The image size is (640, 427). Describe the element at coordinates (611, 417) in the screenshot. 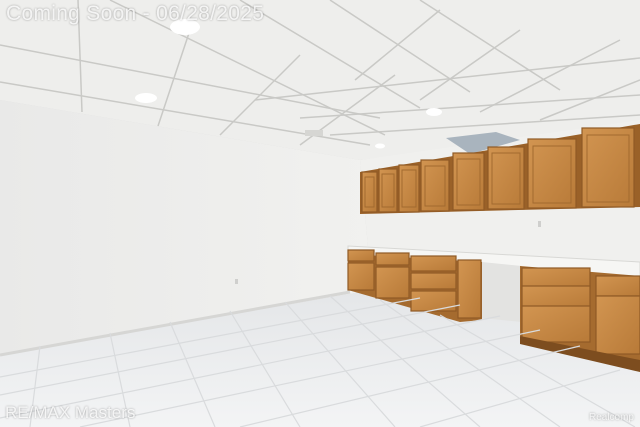

I see `site-watermark: Realcomp` at that location.